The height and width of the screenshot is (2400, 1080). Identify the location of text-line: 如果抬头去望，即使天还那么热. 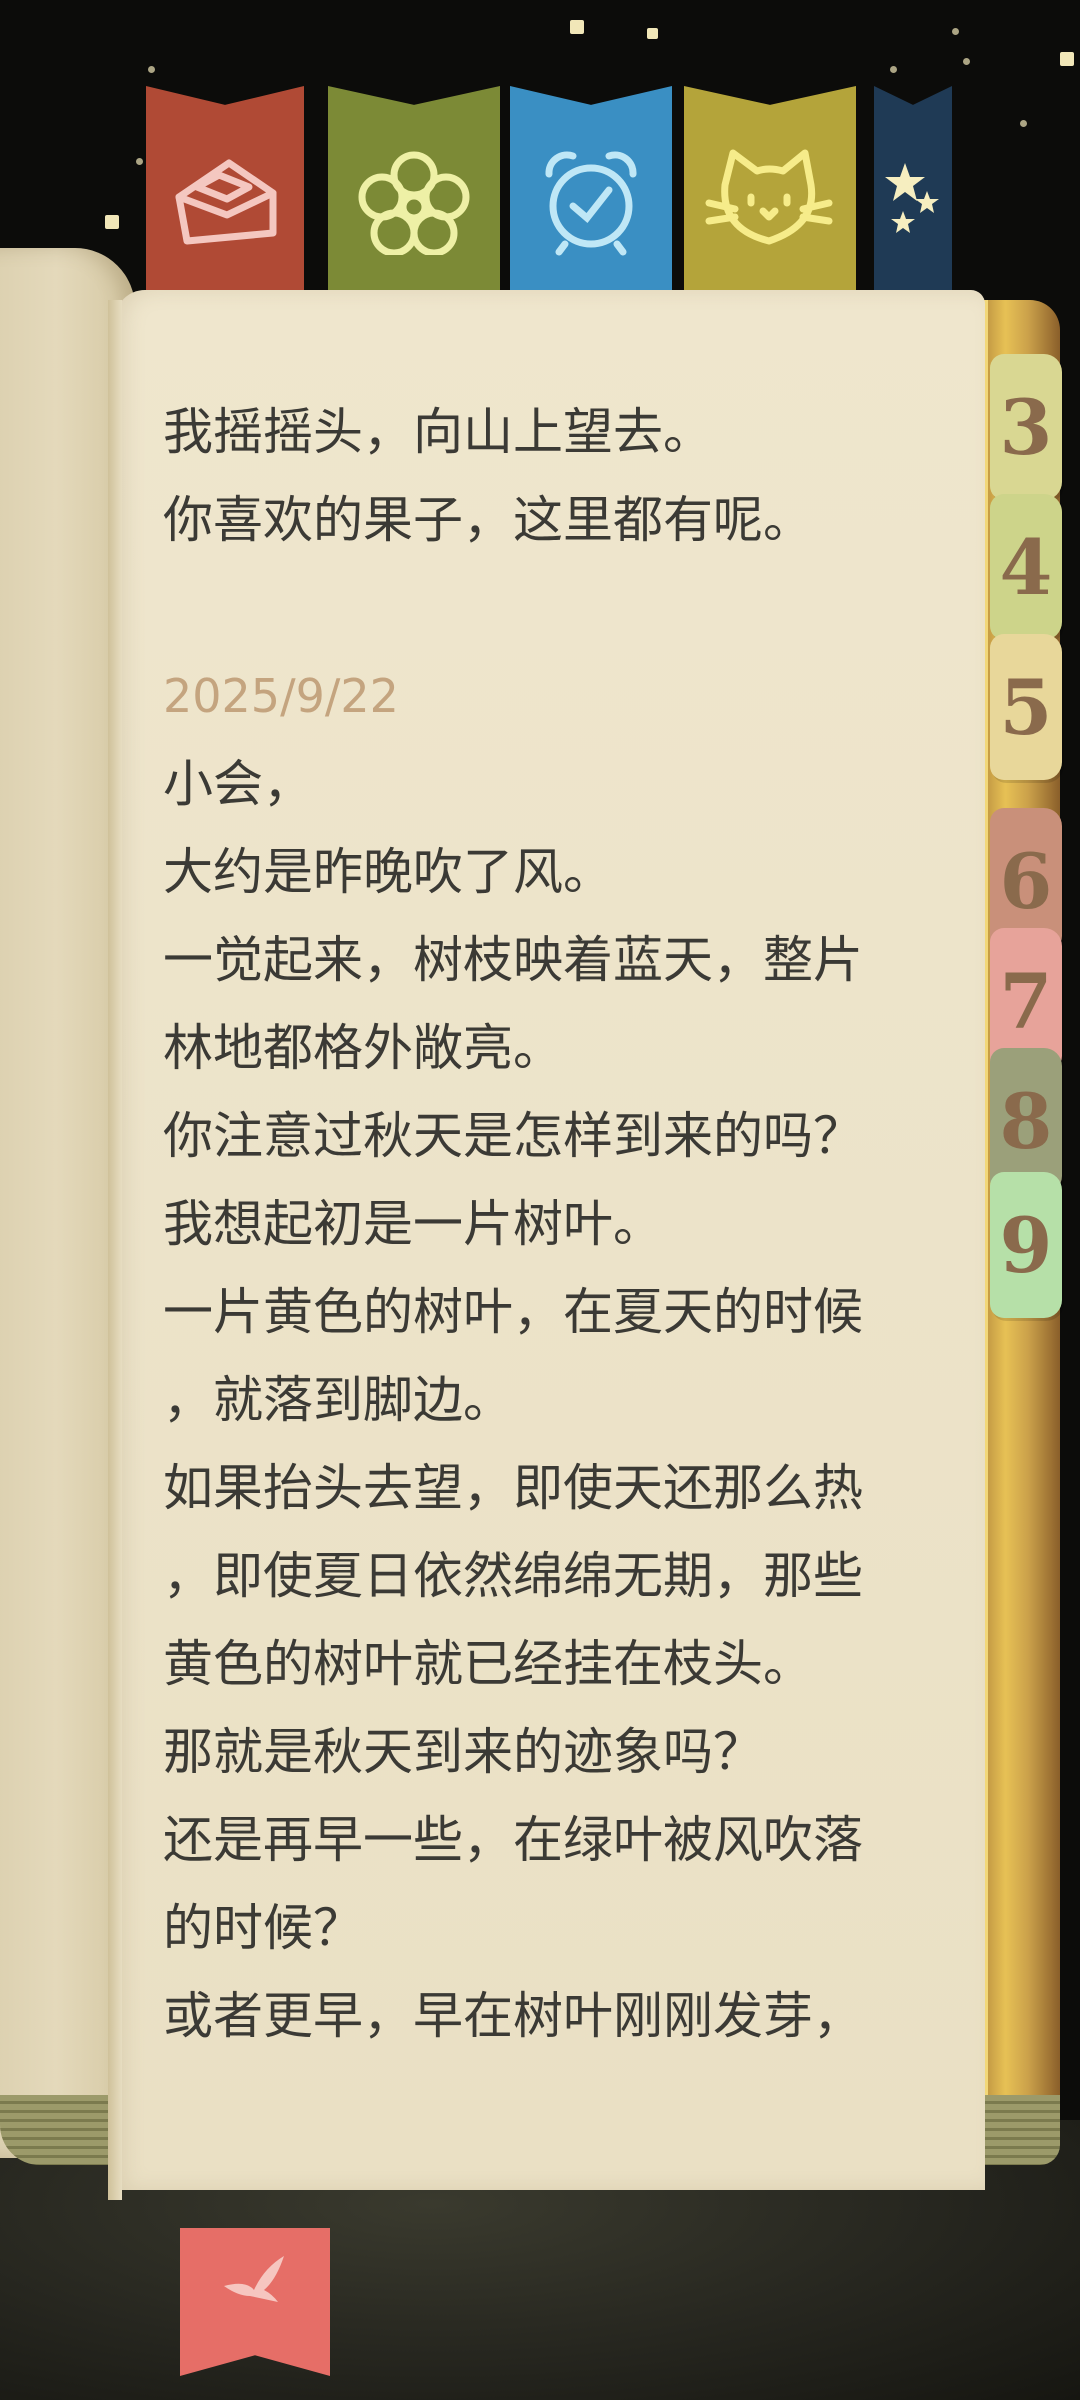
(513, 1488).